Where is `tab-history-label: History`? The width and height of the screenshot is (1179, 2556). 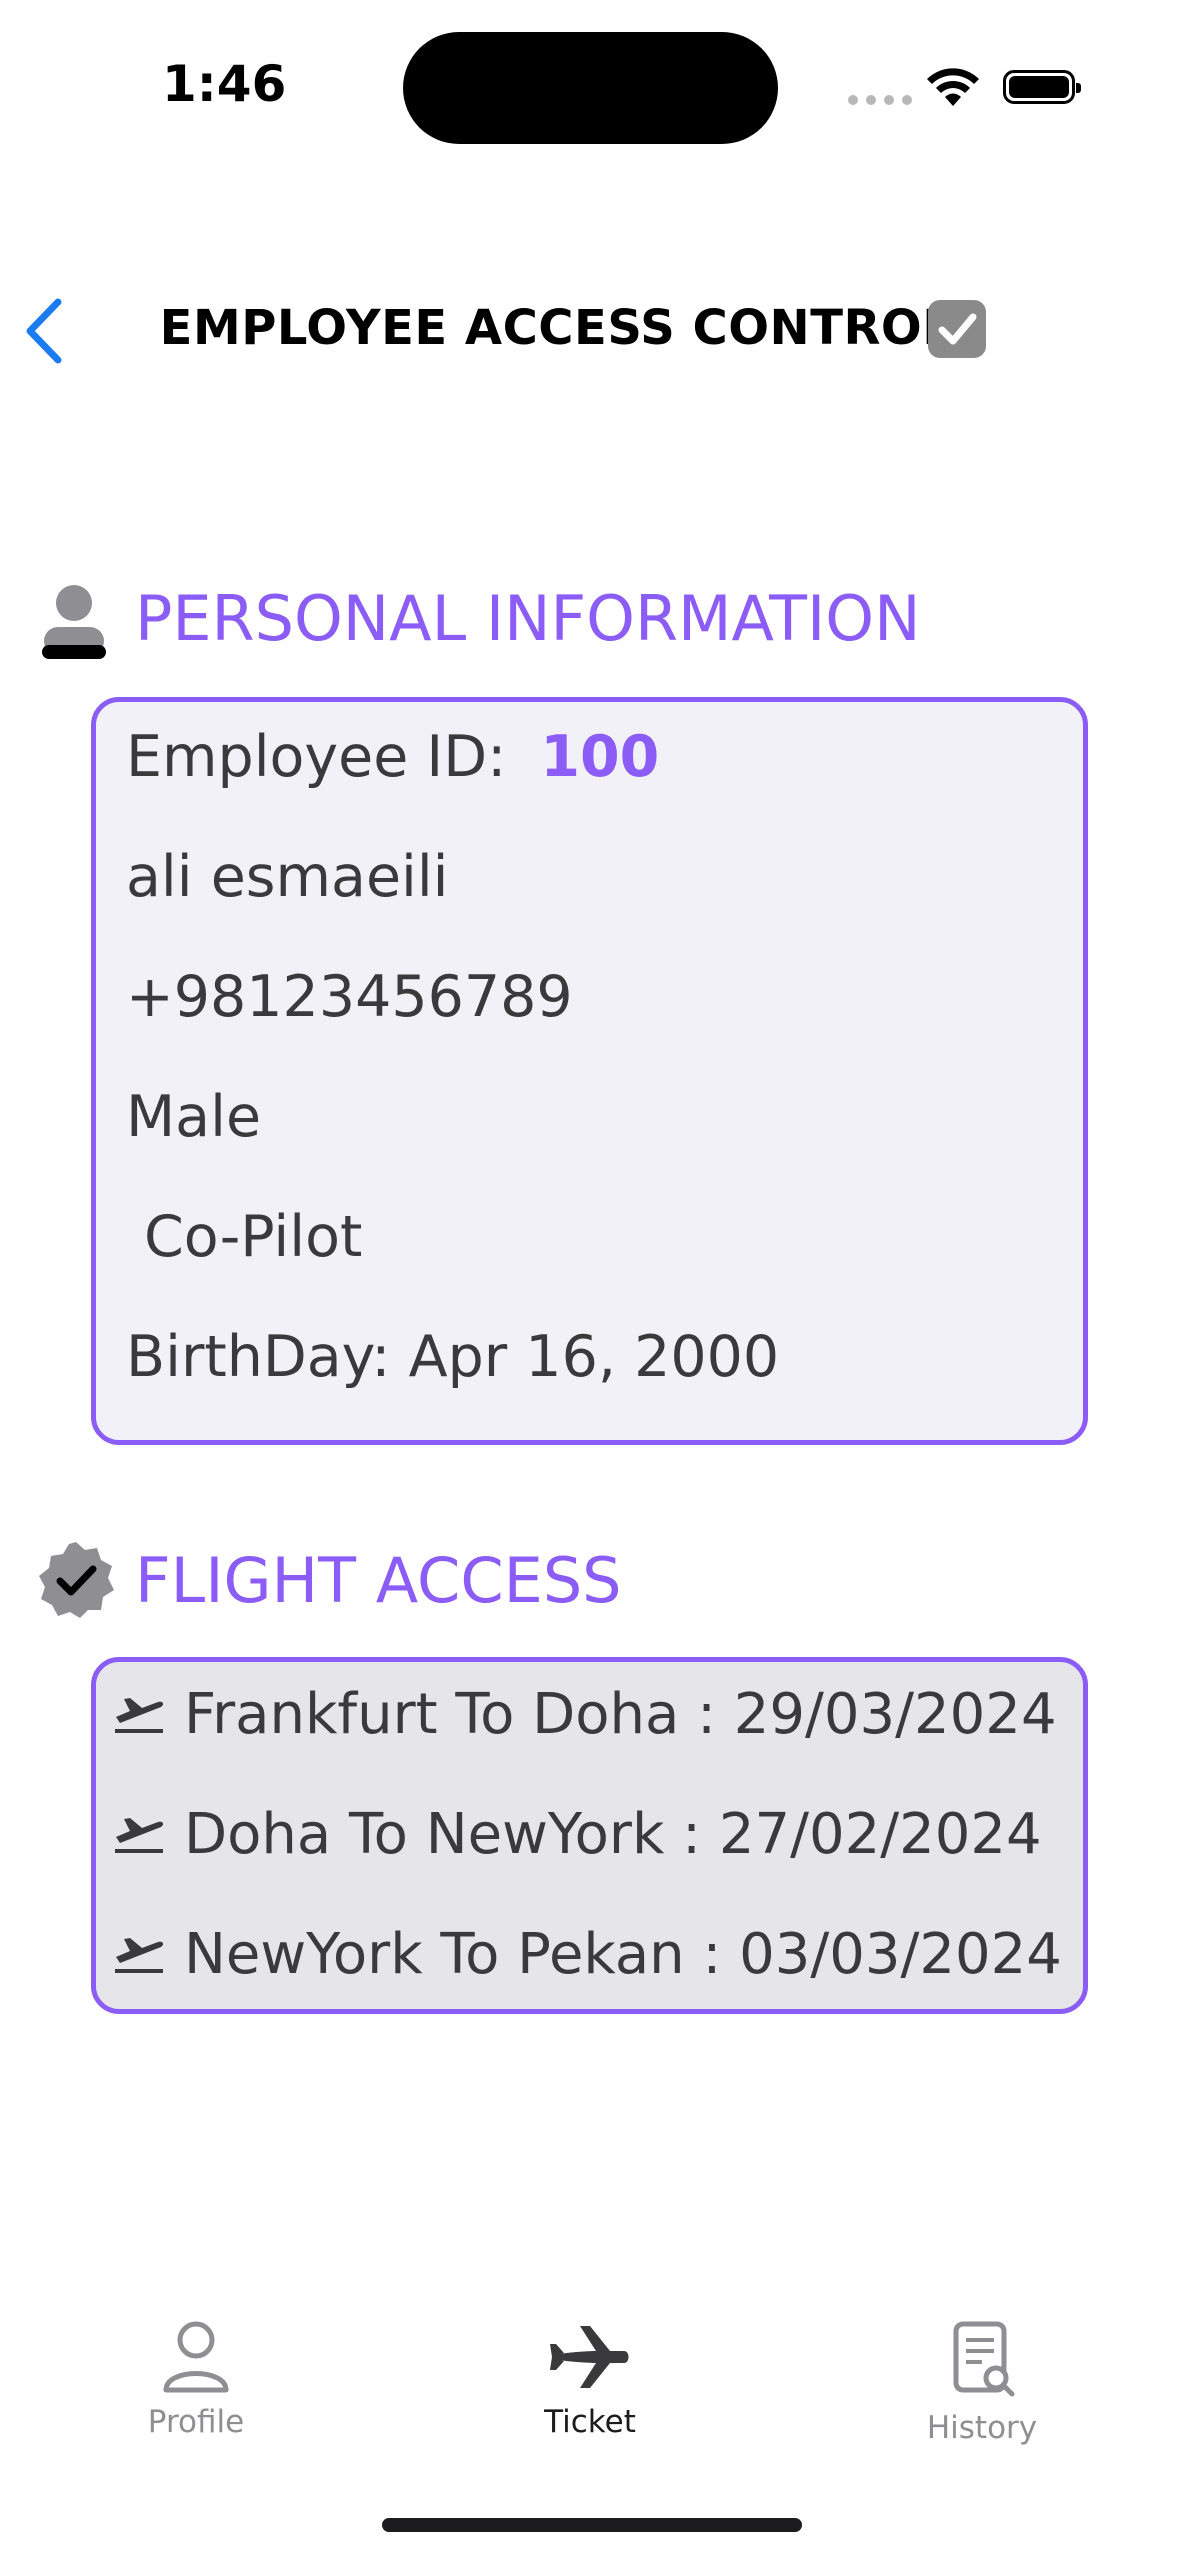
tab-history-label: History is located at coordinates (982, 2428).